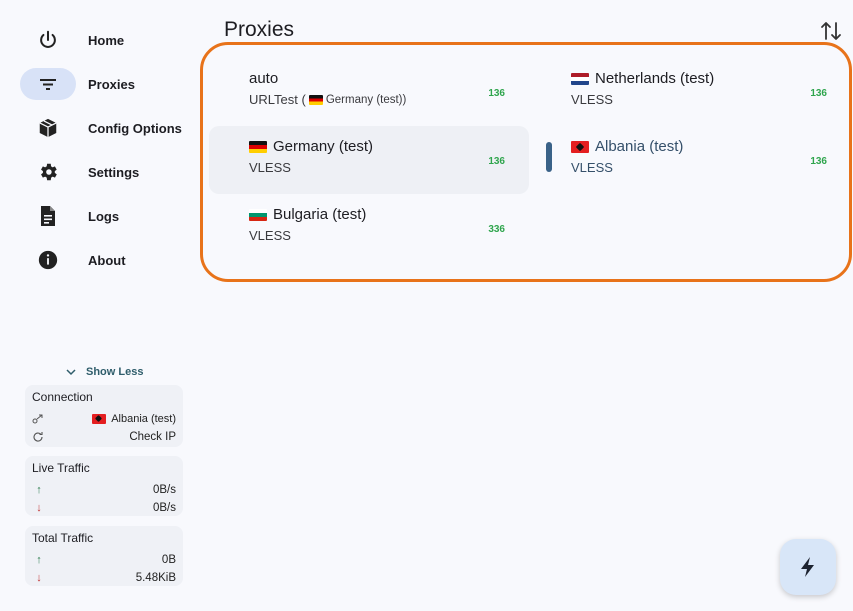 Image resolution: width=853 pixels, height=611 pixels. I want to click on nav-item-proxies: Proxies, so click(105, 84).